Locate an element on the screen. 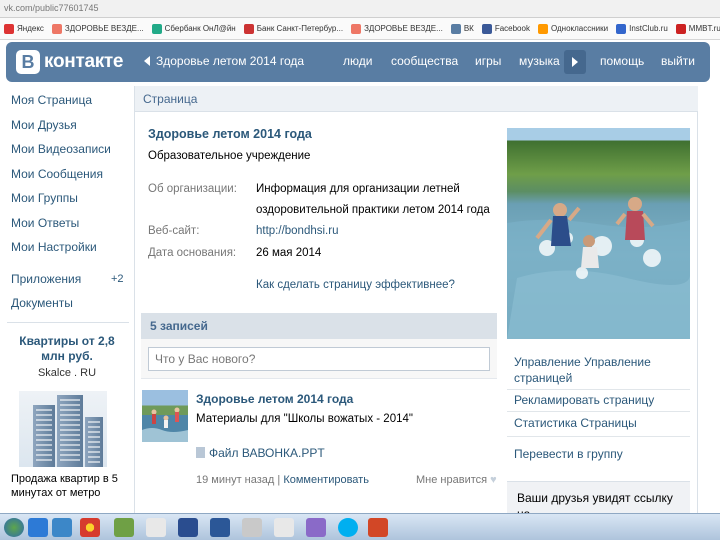 This screenshot has height=540, width=720. page-type: Образовательное учреждение is located at coordinates (229, 156).